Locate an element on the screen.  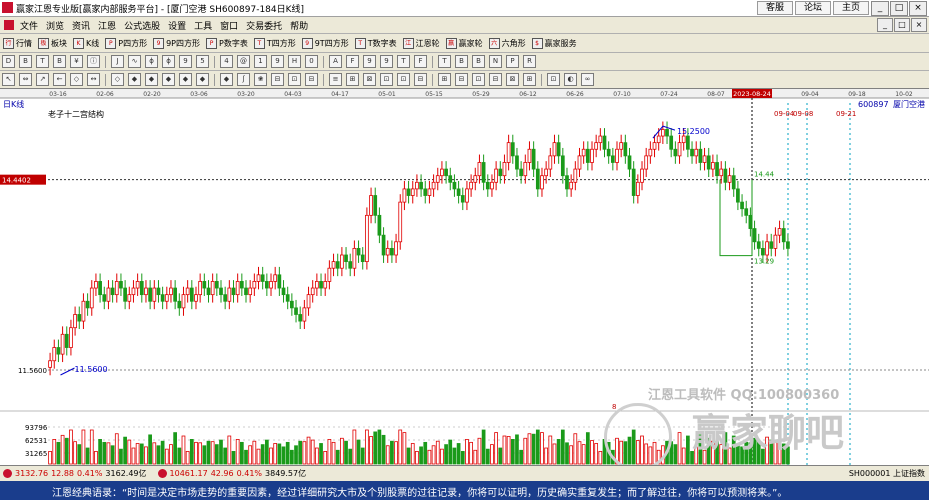
tool-icon: 0 is located at coordinates (311, 61).